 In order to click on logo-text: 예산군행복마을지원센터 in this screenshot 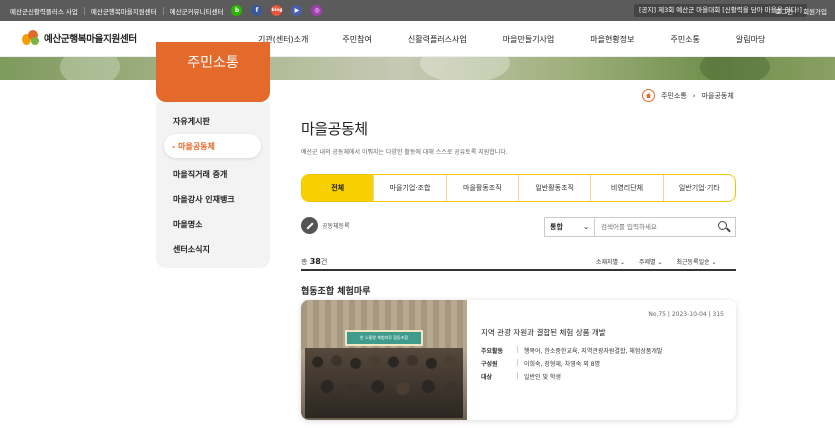, I will do `click(90, 39)`.